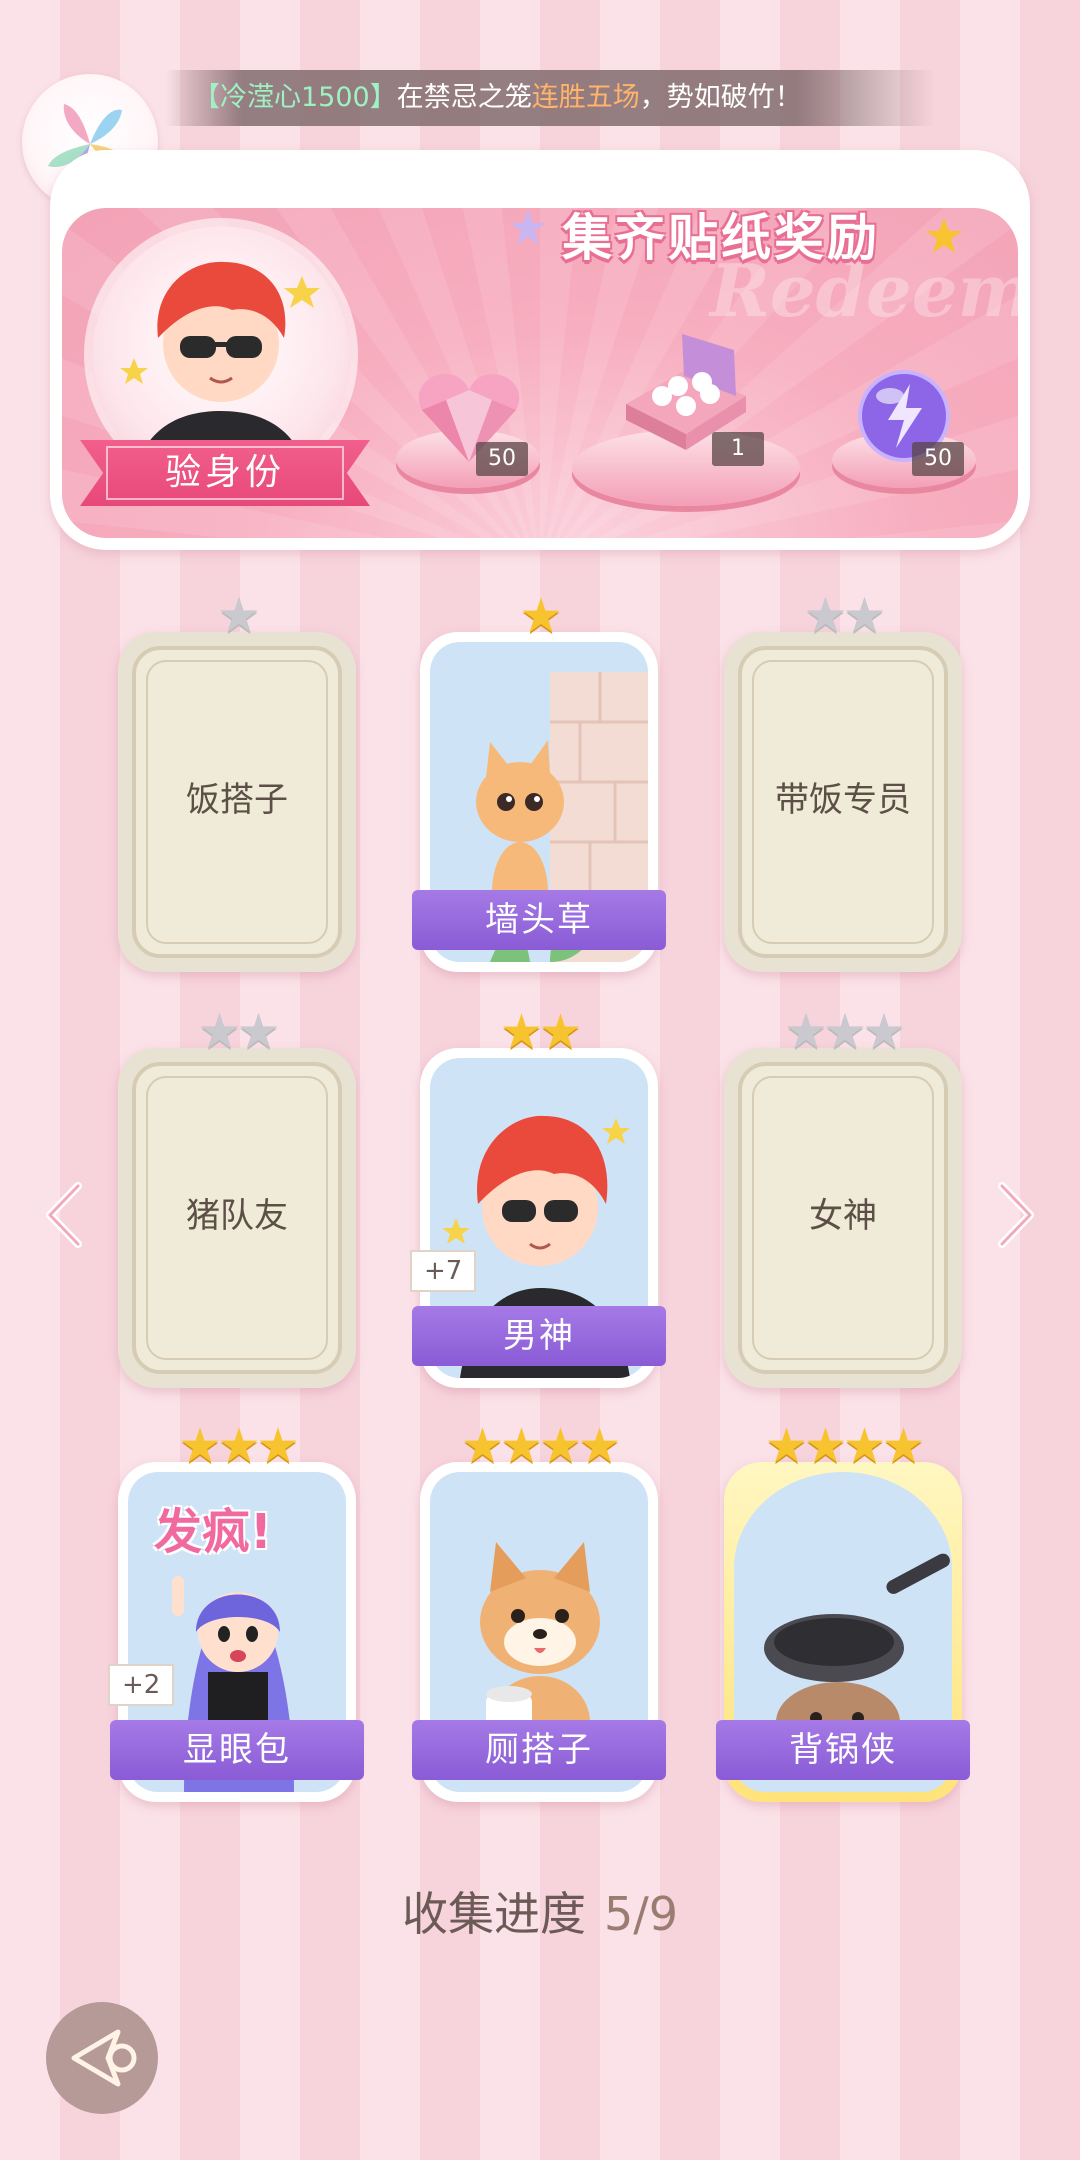 This screenshot has width=1080, height=2160. Describe the element at coordinates (295, 97) in the screenshot. I see `notice-player: 【冷滢心1500】` at that location.